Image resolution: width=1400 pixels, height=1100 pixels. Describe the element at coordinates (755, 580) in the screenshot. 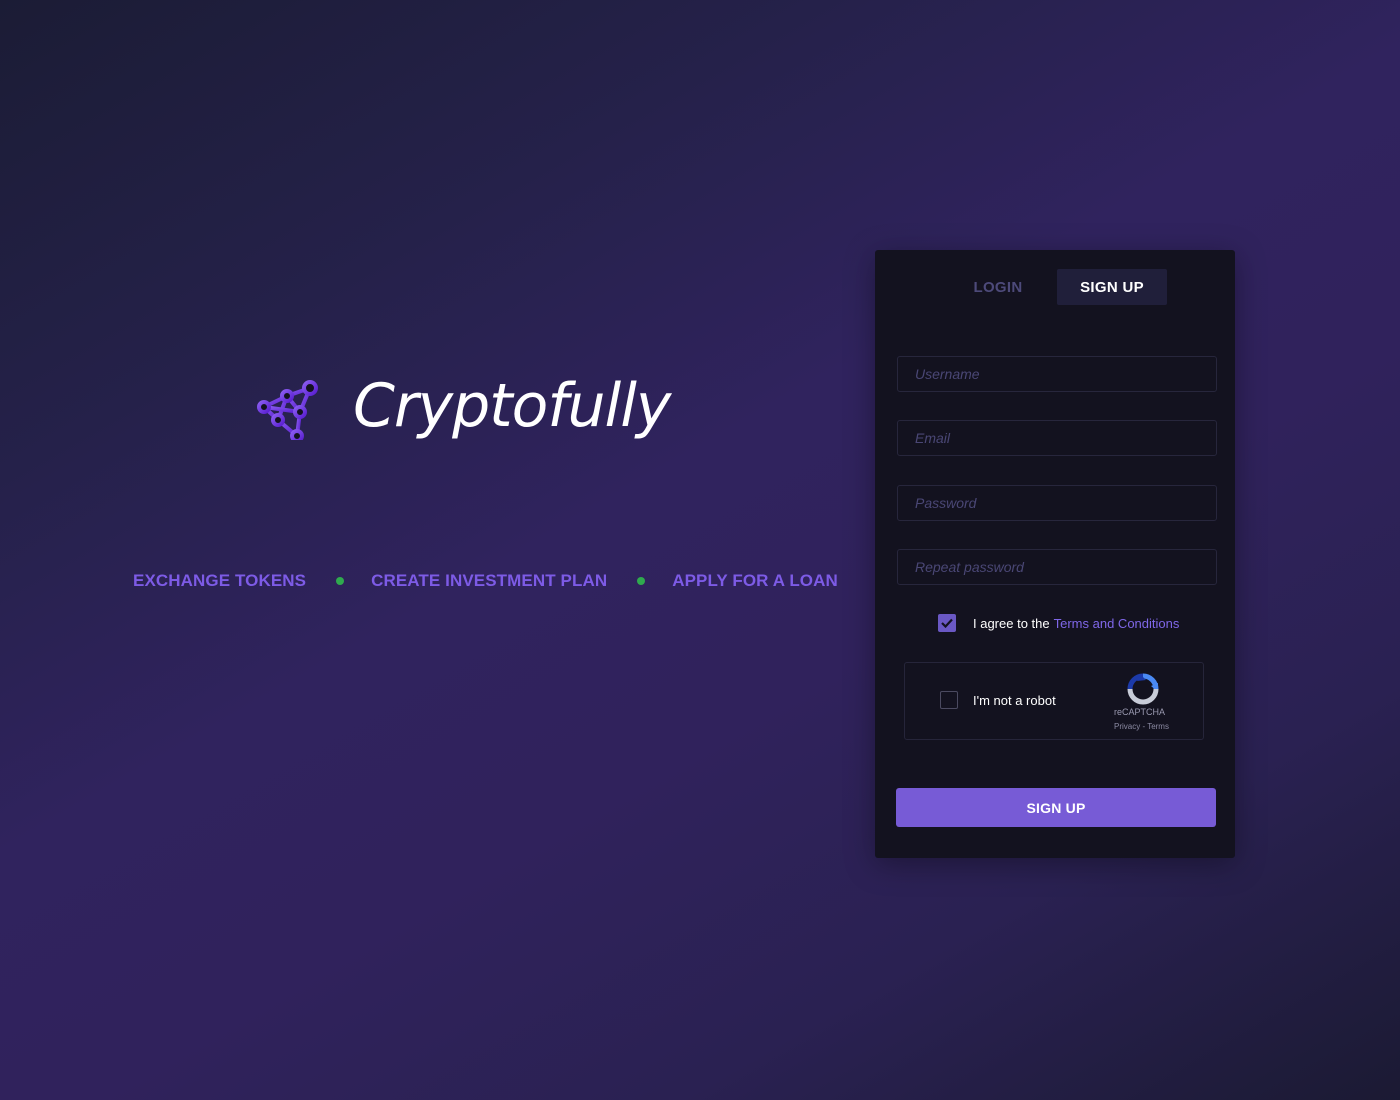

I see `feature-apply-for-loan: APPLY FOR A LOAN` at that location.